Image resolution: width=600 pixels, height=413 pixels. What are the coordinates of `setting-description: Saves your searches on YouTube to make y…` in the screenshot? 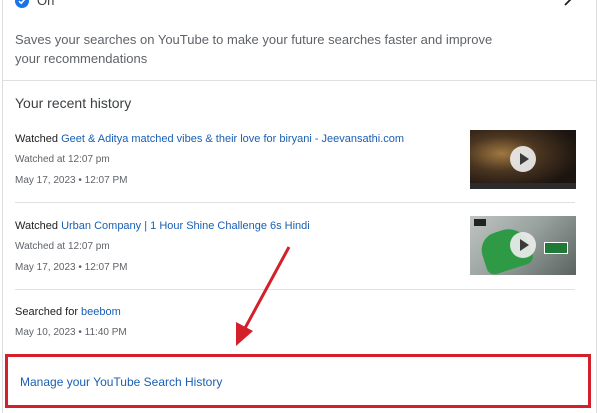 It's located at (254, 49).